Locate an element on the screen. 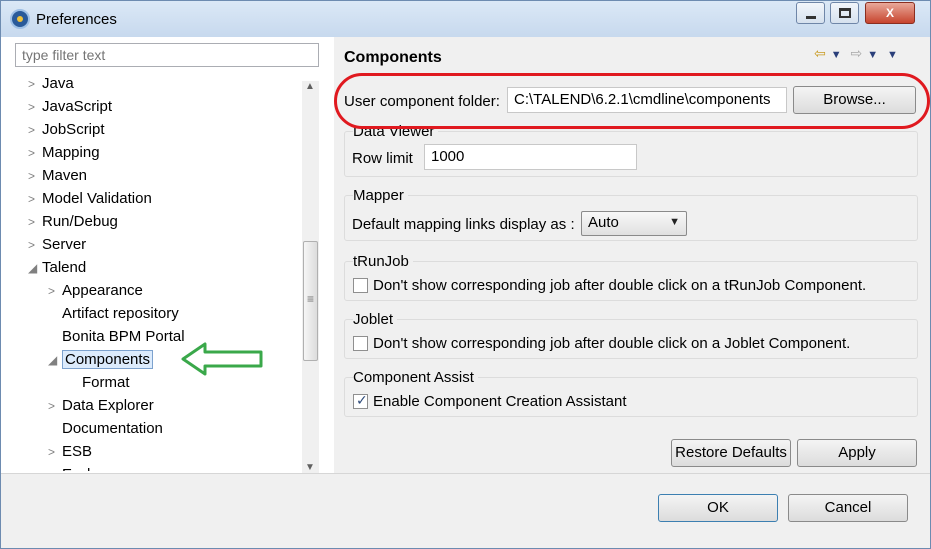  tree-item: Documentation is located at coordinates (105, 429).